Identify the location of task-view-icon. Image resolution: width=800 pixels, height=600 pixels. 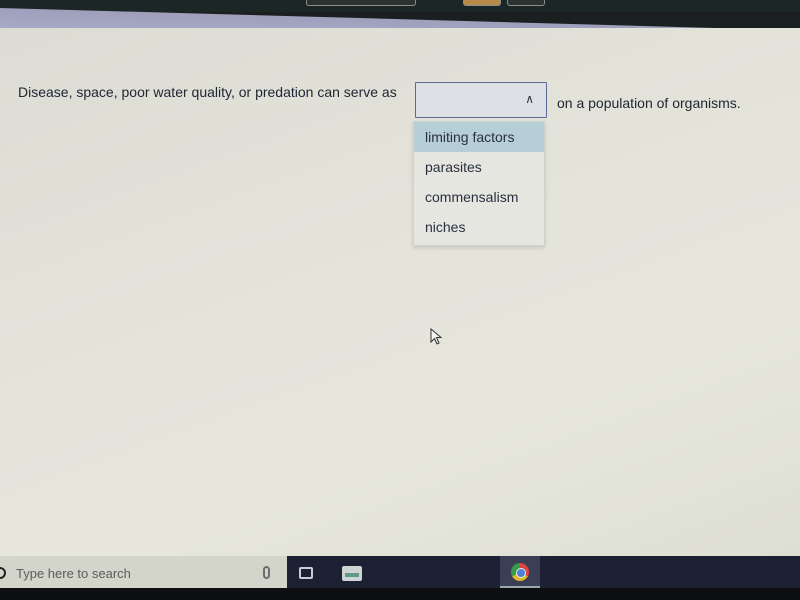
(306, 573).